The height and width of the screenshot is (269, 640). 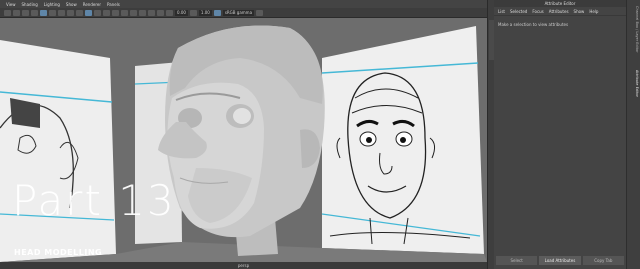 I want to click on ae-menu-focus: Focus, so click(x=537, y=11).